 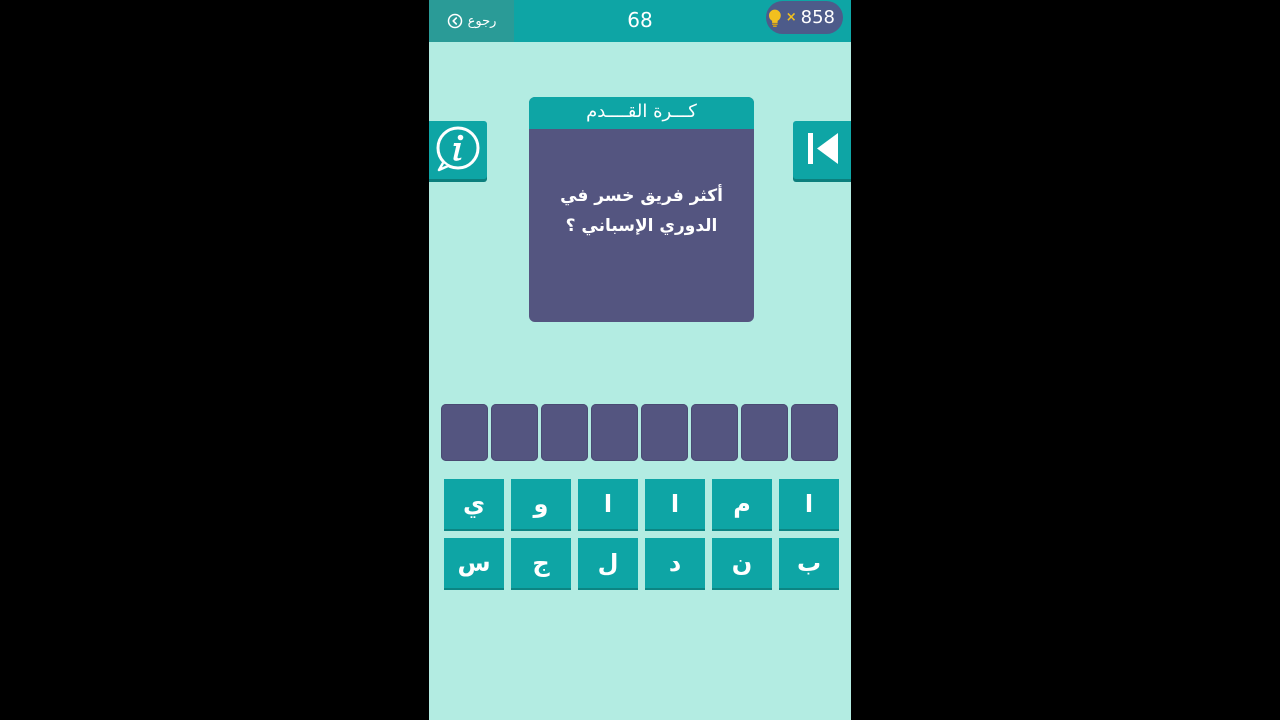 I want to click on question-text: أكثر فريق خسر في الدوري الإسباني ؟, so click(x=641, y=210).